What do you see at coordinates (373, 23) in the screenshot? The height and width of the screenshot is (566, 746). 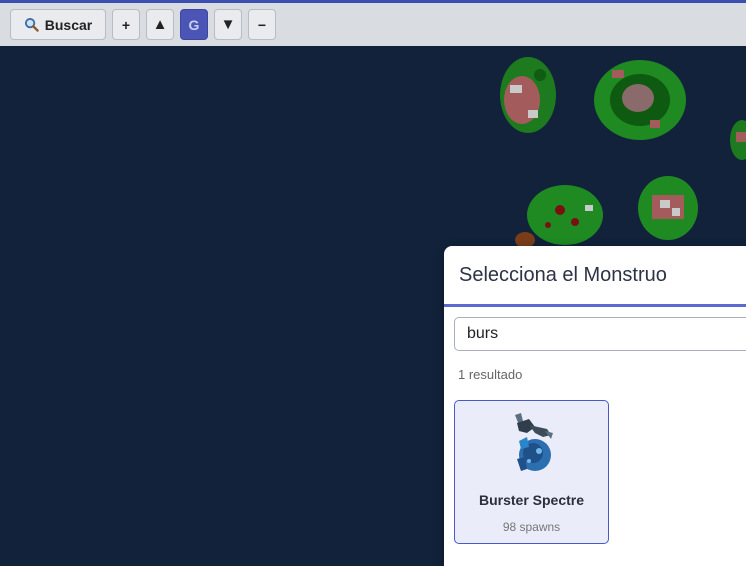 I see `map-toolbar: Buscar + ▲ G ▼ −` at bounding box center [373, 23].